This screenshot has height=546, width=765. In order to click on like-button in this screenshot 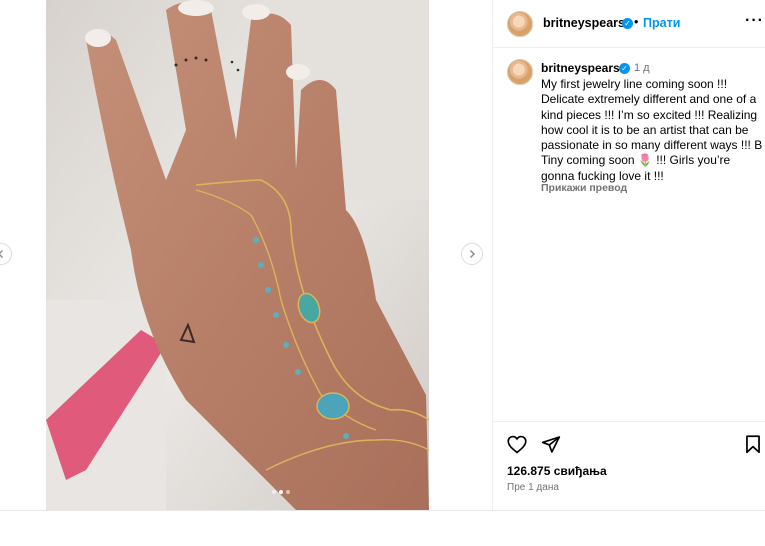, I will do `click(517, 447)`.